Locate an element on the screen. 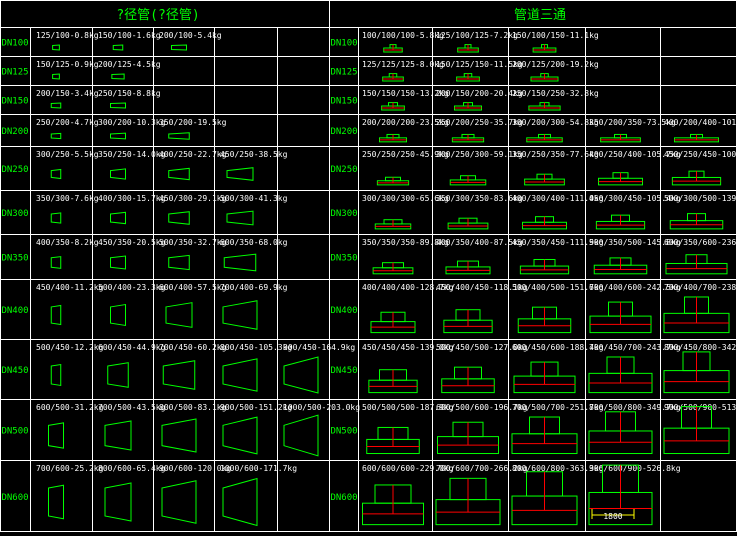  dn-label-left: DN125 is located at coordinates (14, 73).